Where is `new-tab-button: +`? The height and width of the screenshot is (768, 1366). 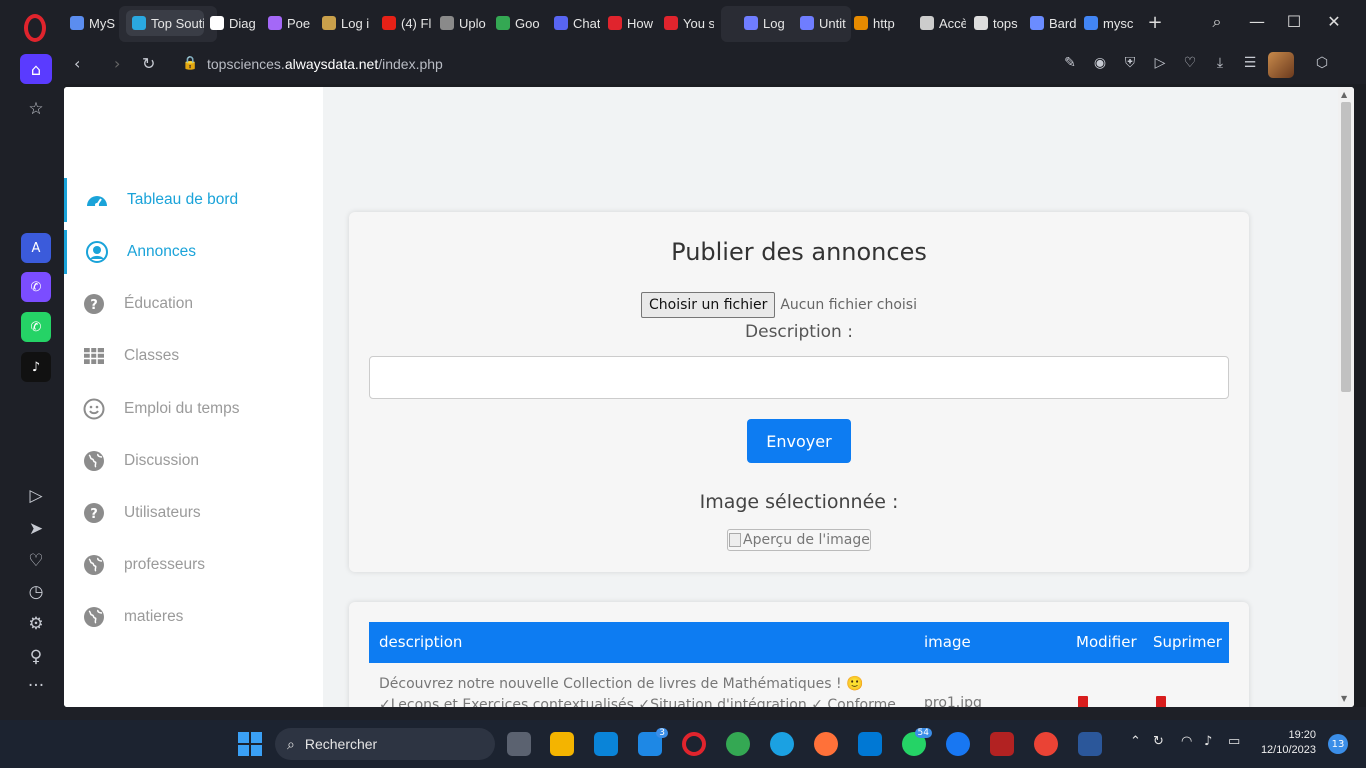 new-tab-button: + is located at coordinates (1155, 22).